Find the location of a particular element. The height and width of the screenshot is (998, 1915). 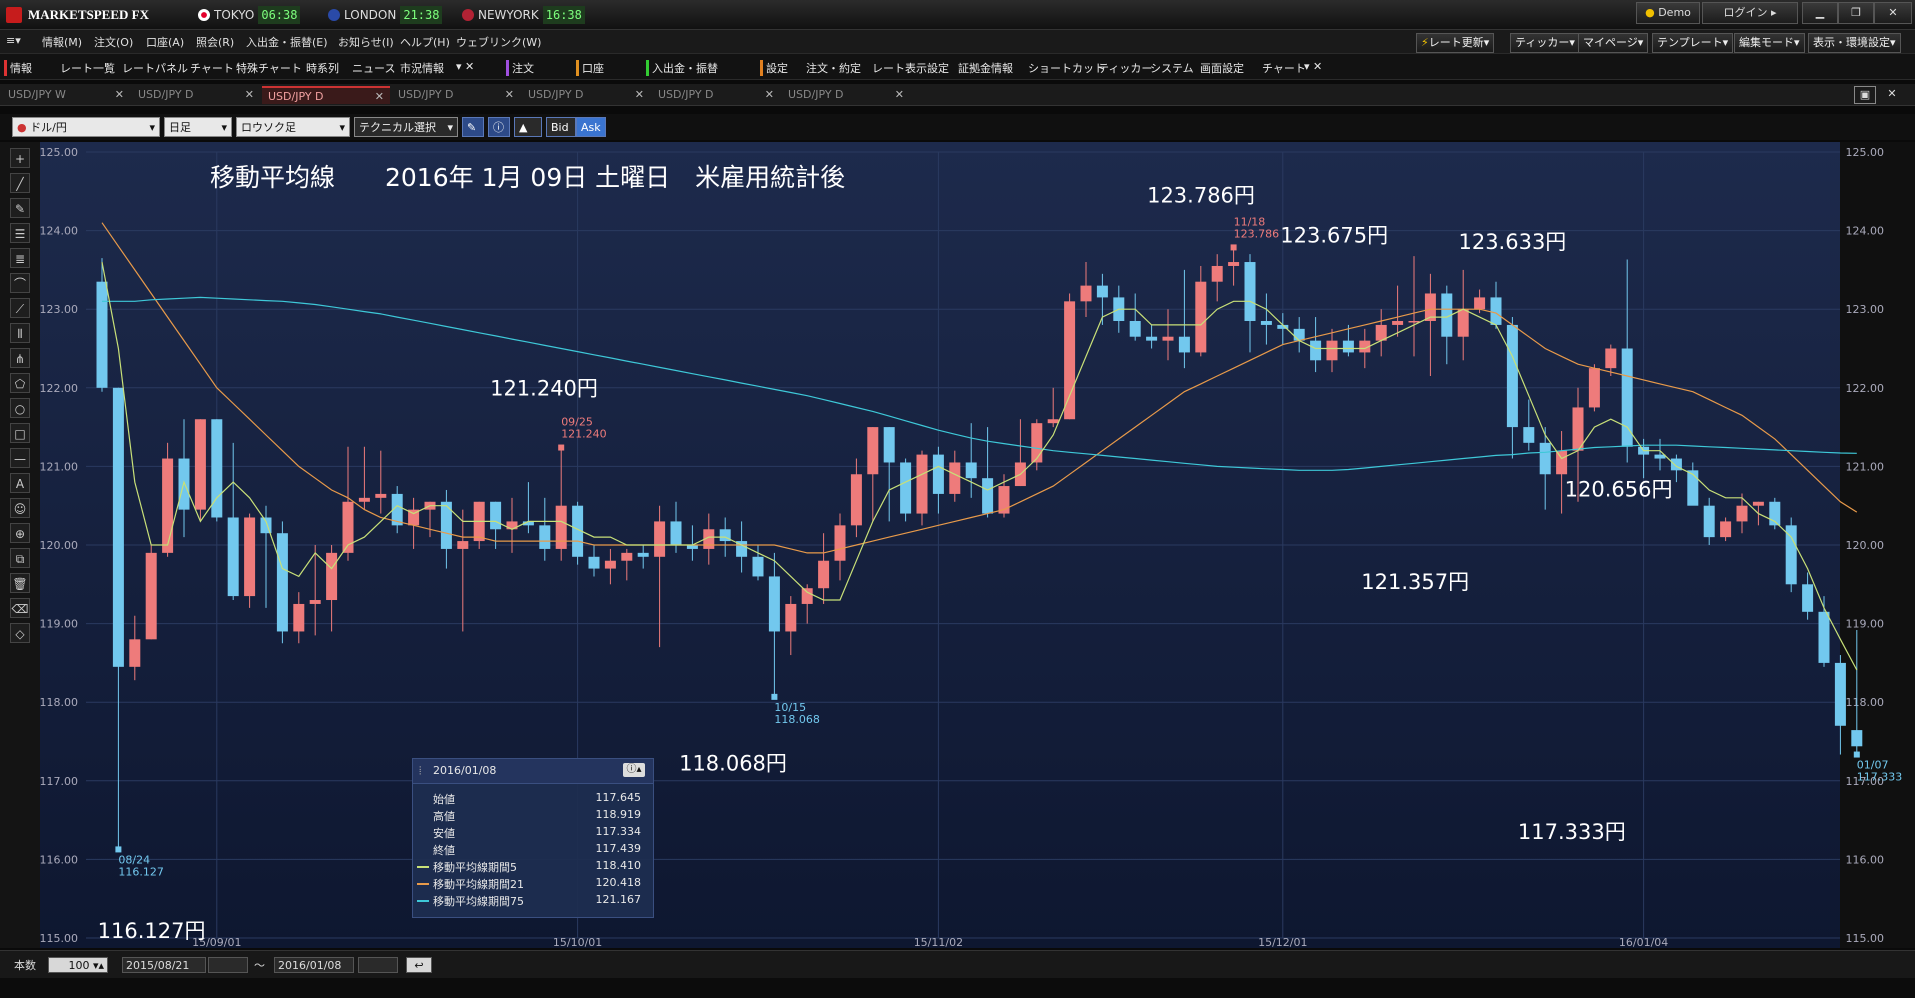

toolbar-timeseries: 時系列 is located at coordinates (322, 68).